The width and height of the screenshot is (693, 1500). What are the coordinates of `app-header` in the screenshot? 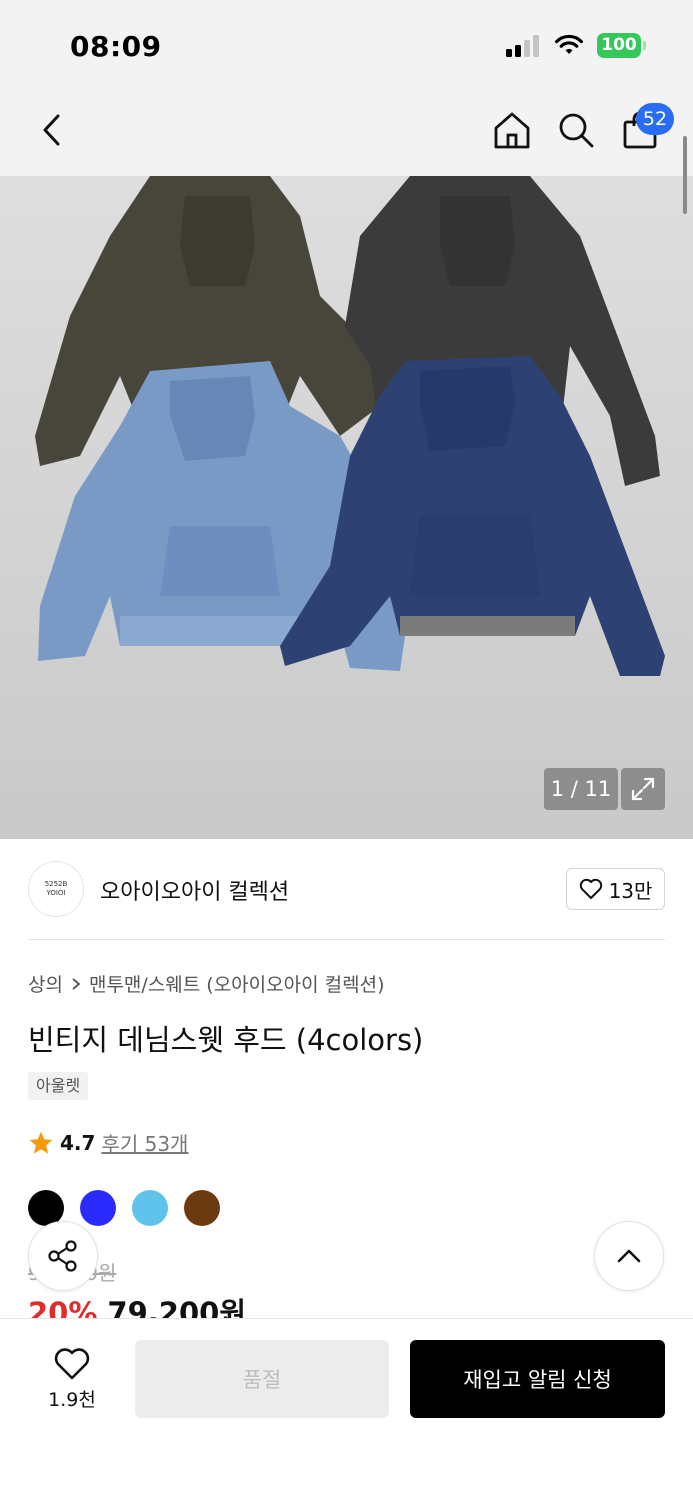 It's located at (346, 133).